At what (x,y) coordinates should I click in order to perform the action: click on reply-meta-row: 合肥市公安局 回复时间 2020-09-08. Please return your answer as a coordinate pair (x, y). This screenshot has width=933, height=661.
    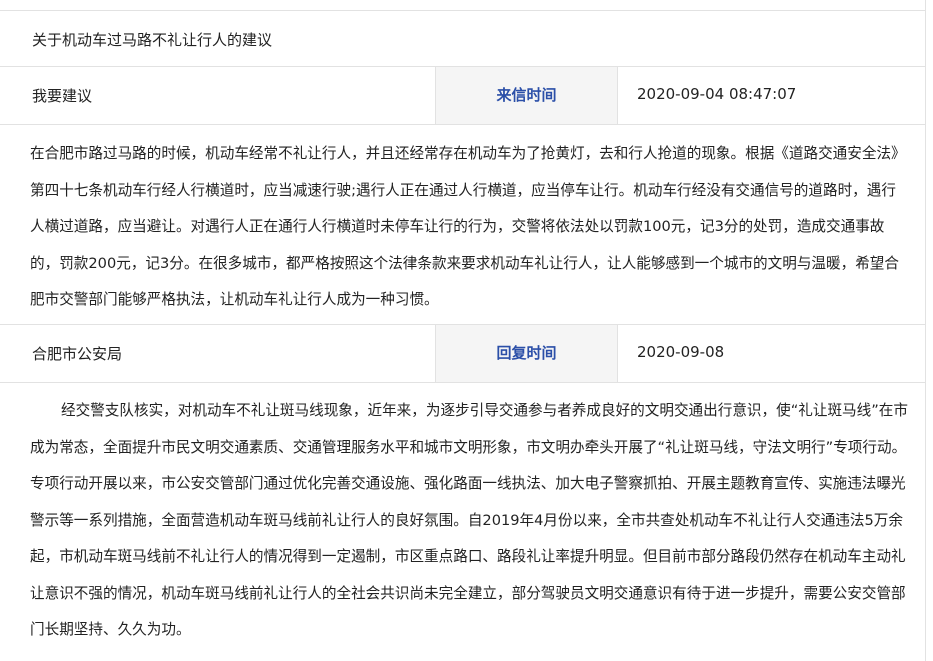
    Looking at the image, I should click on (463, 354).